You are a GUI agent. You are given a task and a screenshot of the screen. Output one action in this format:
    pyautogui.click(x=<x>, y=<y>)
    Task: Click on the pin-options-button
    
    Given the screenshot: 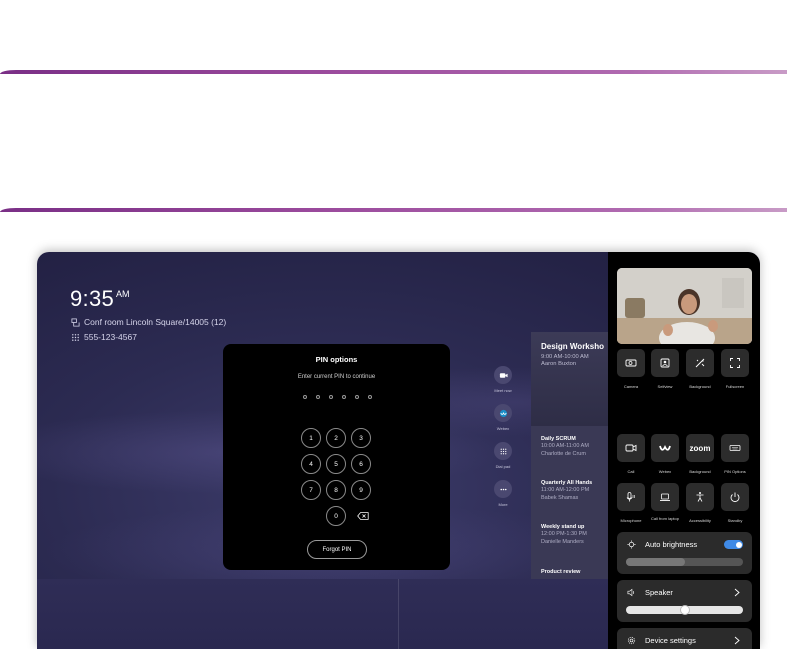 What is the action you would take?
    pyautogui.click(x=735, y=448)
    